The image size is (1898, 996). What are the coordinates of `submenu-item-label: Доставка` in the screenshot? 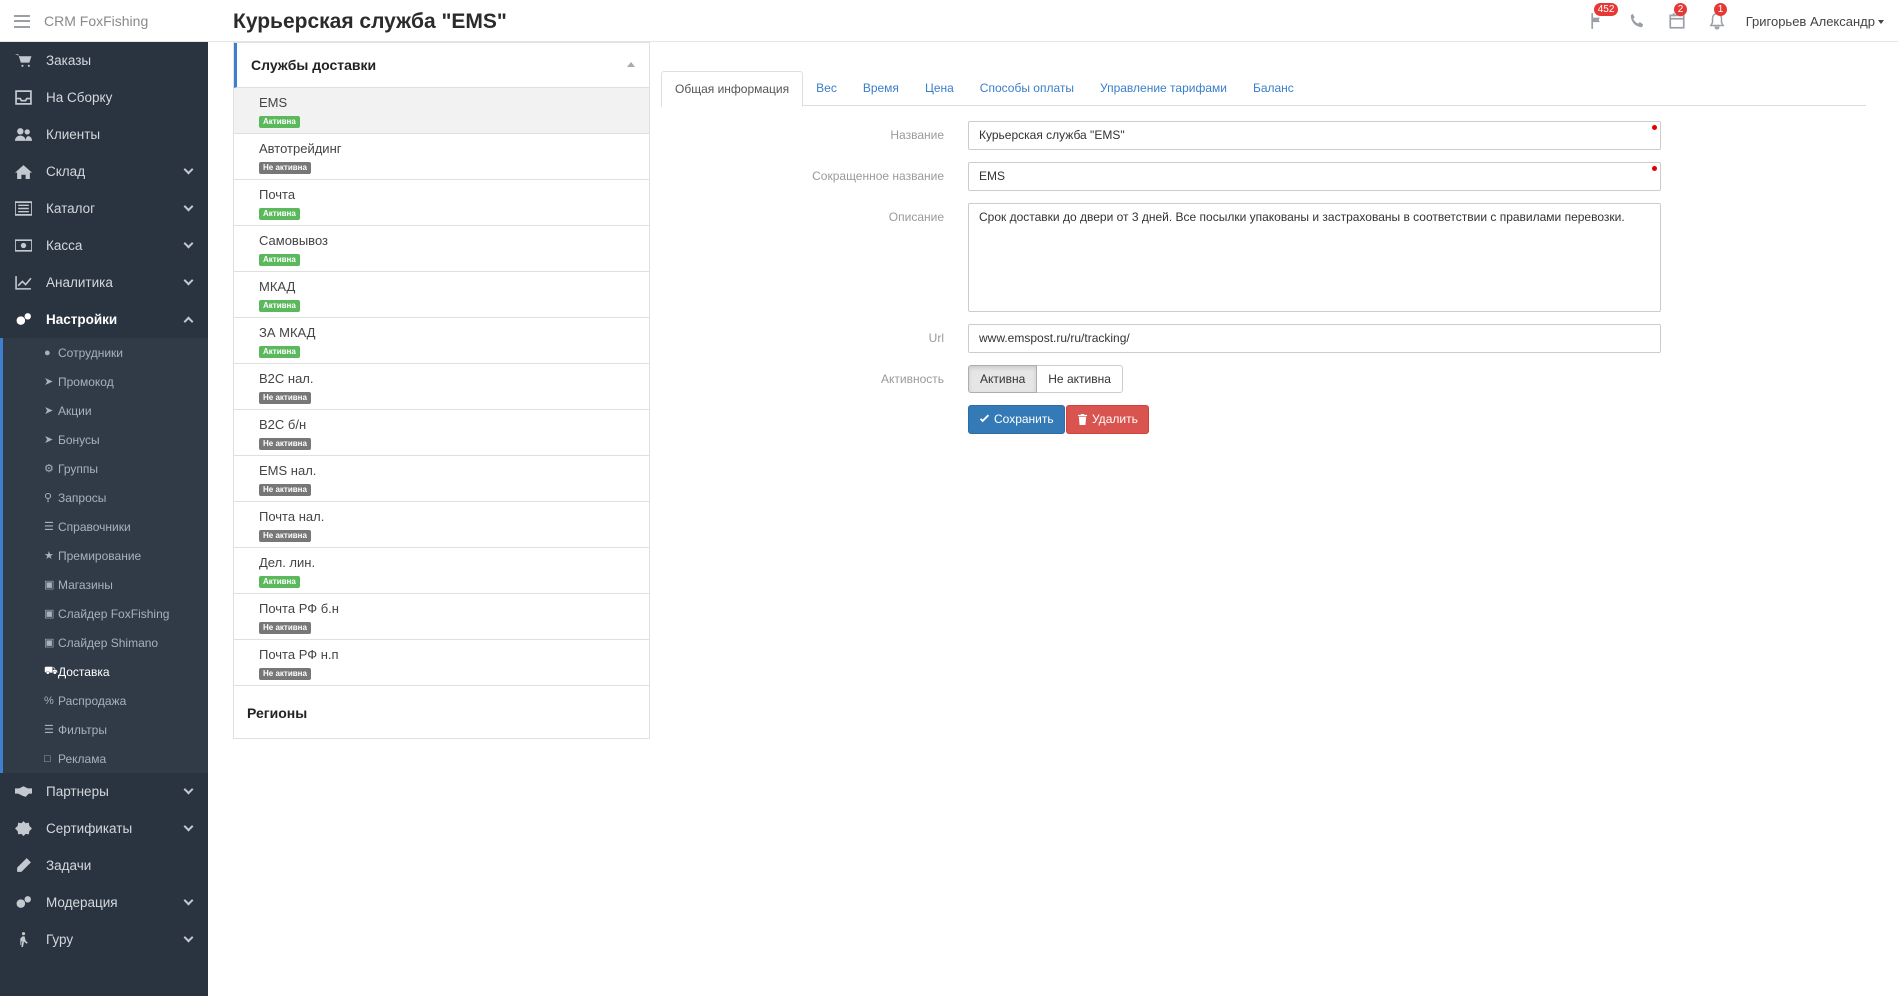 It's located at (84, 671).